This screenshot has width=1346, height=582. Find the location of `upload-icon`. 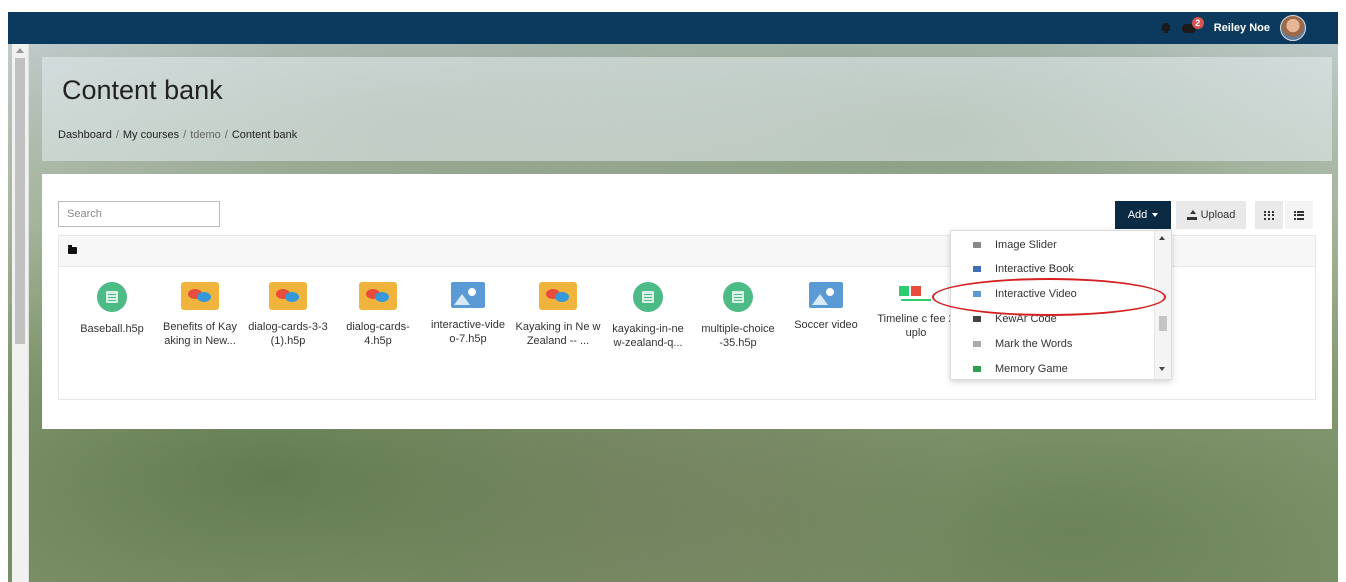

upload-icon is located at coordinates (1191, 215).